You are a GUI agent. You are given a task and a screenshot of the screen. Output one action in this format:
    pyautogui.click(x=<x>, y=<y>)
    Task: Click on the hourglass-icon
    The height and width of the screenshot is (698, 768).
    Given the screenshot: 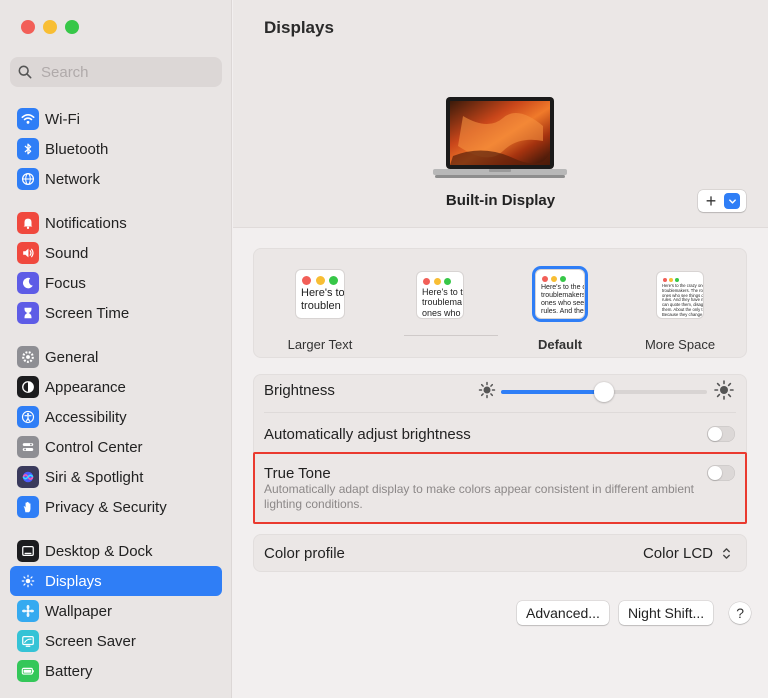 What is the action you would take?
    pyautogui.click(x=28, y=313)
    